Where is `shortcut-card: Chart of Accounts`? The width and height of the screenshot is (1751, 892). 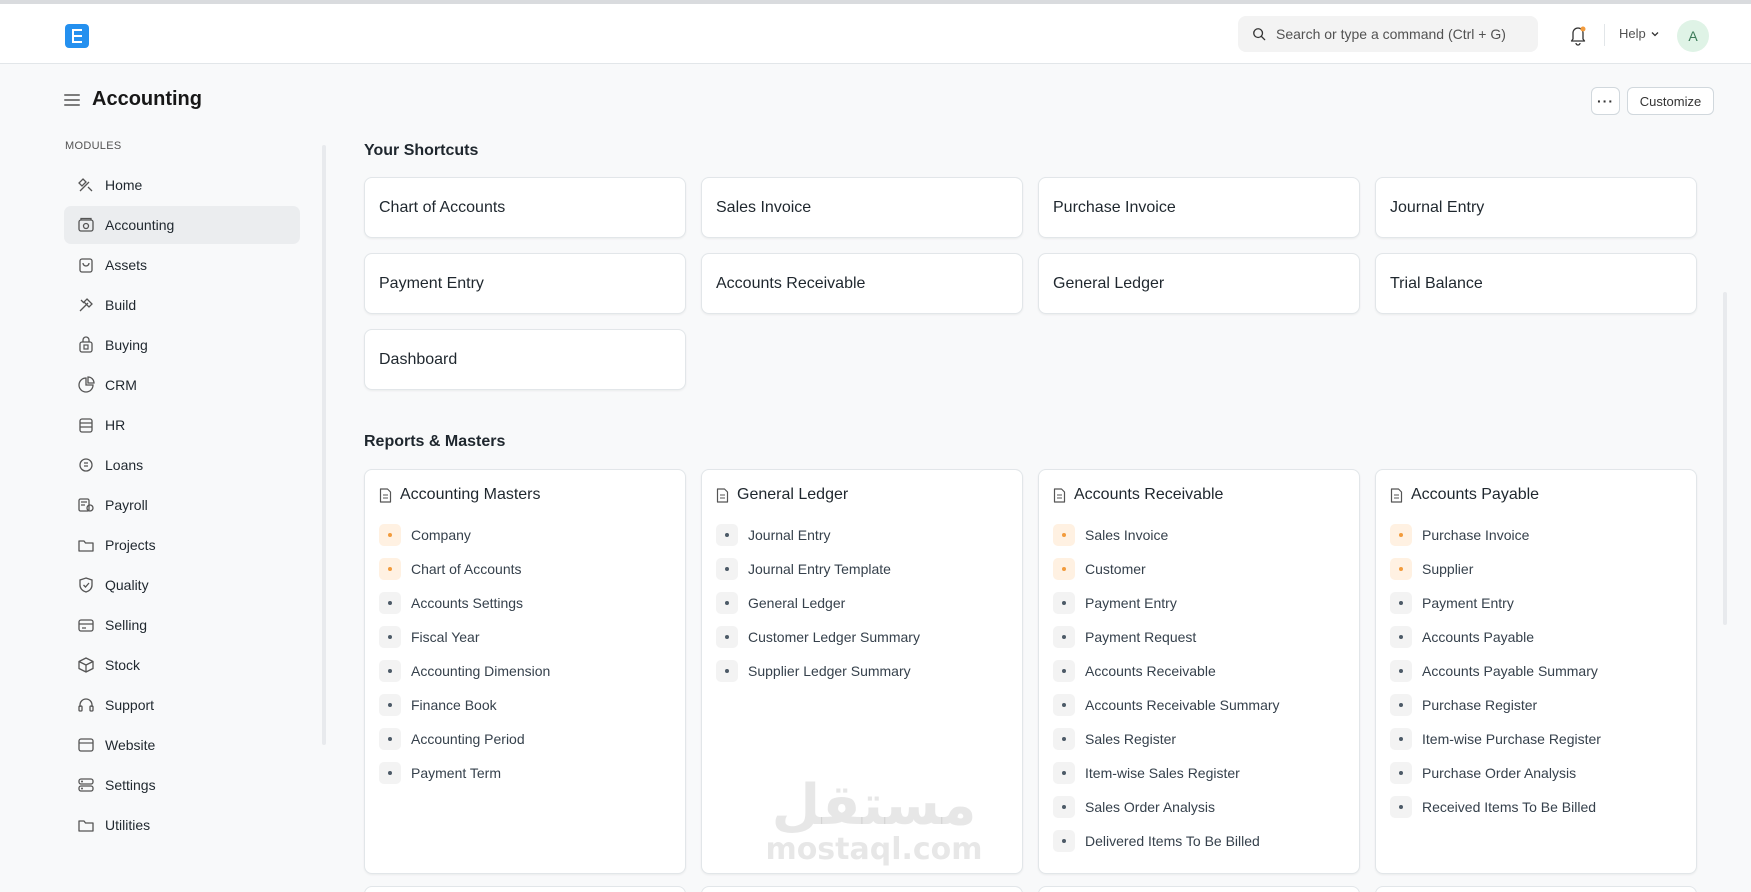 shortcut-card: Chart of Accounts is located at coordinates (525, 207).